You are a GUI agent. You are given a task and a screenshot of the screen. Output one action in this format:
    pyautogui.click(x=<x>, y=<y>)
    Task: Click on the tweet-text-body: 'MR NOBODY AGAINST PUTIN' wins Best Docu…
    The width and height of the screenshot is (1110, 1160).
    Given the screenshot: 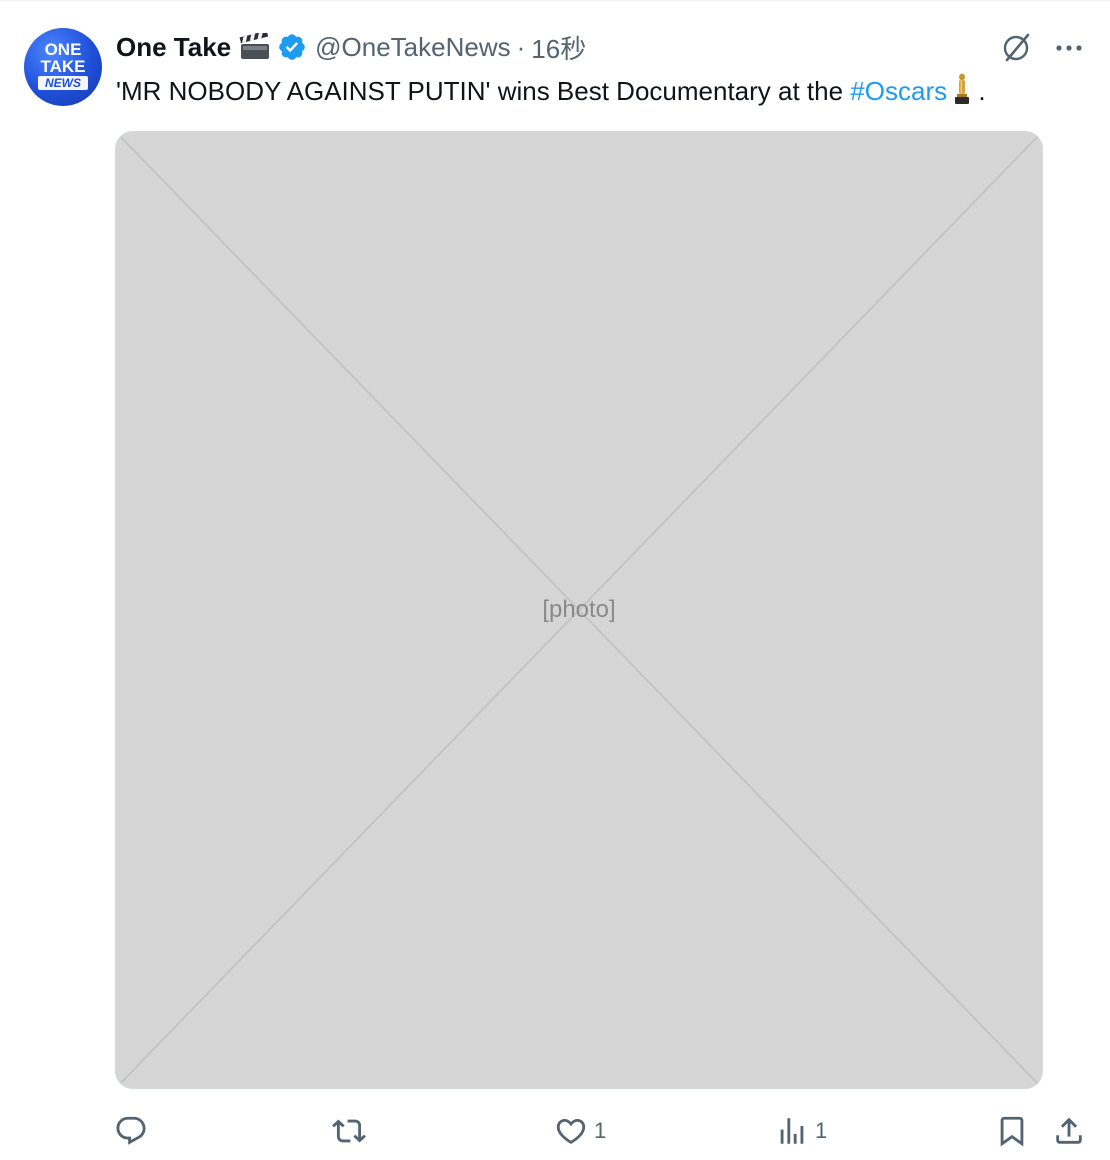 What is the action you would take?
    pyautogui.click(x=483, y=91)
    